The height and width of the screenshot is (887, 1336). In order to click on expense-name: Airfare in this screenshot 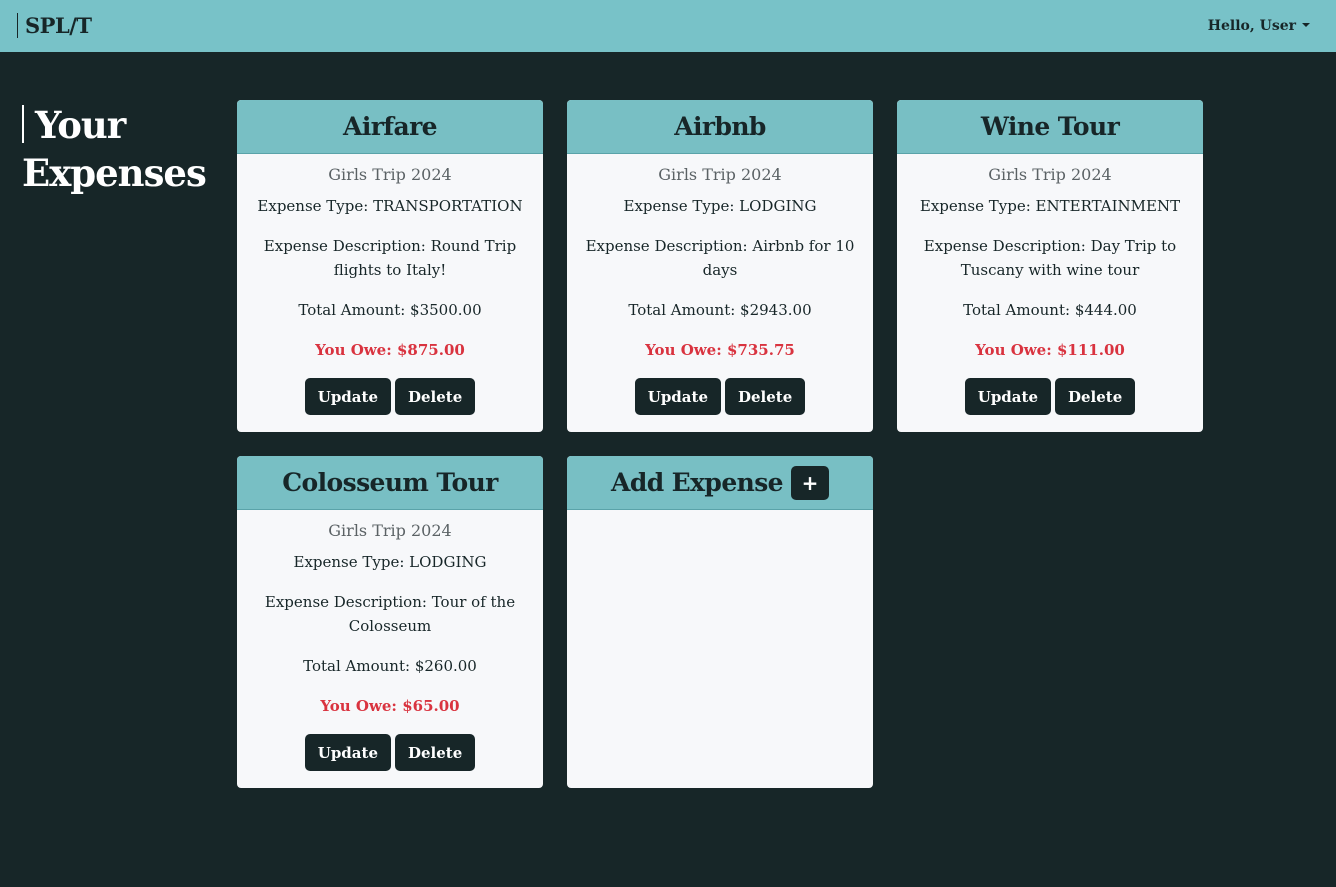, I will do `click(390, 126)`.